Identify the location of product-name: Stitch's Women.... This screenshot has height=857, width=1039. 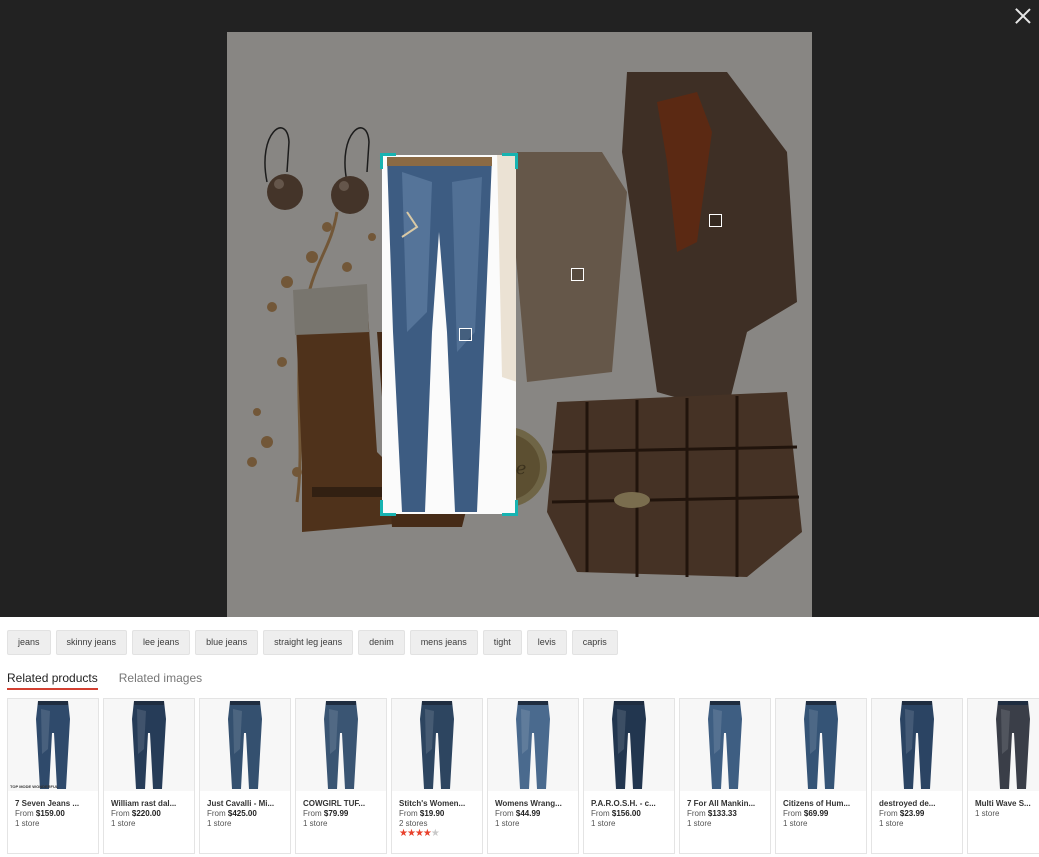
(438, 803).